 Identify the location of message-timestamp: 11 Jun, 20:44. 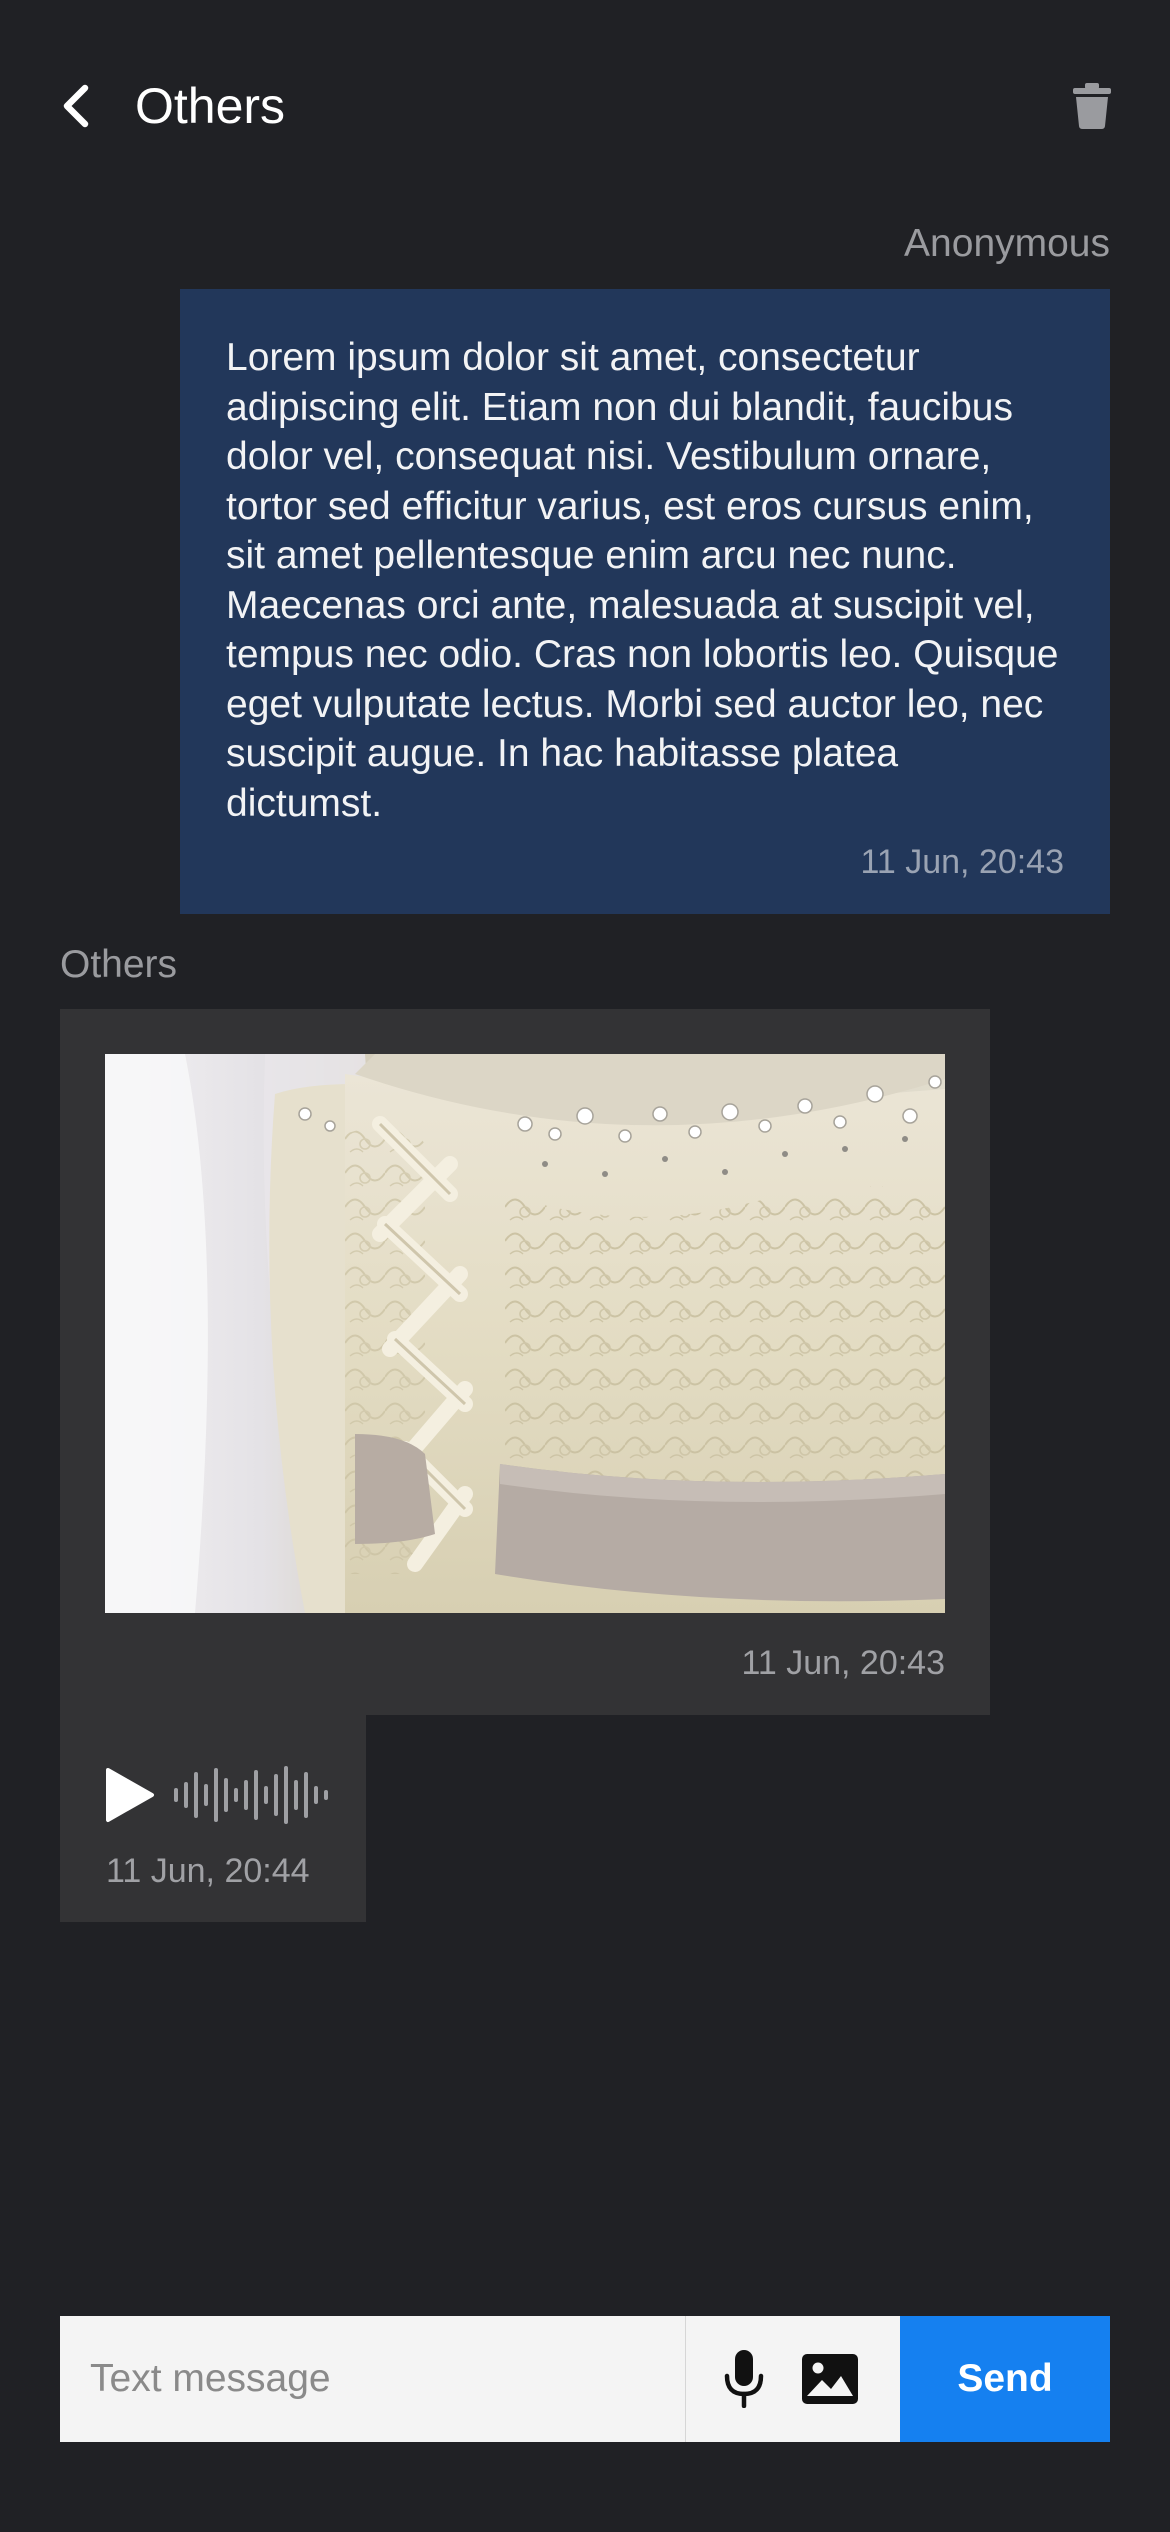
(208, 1871).